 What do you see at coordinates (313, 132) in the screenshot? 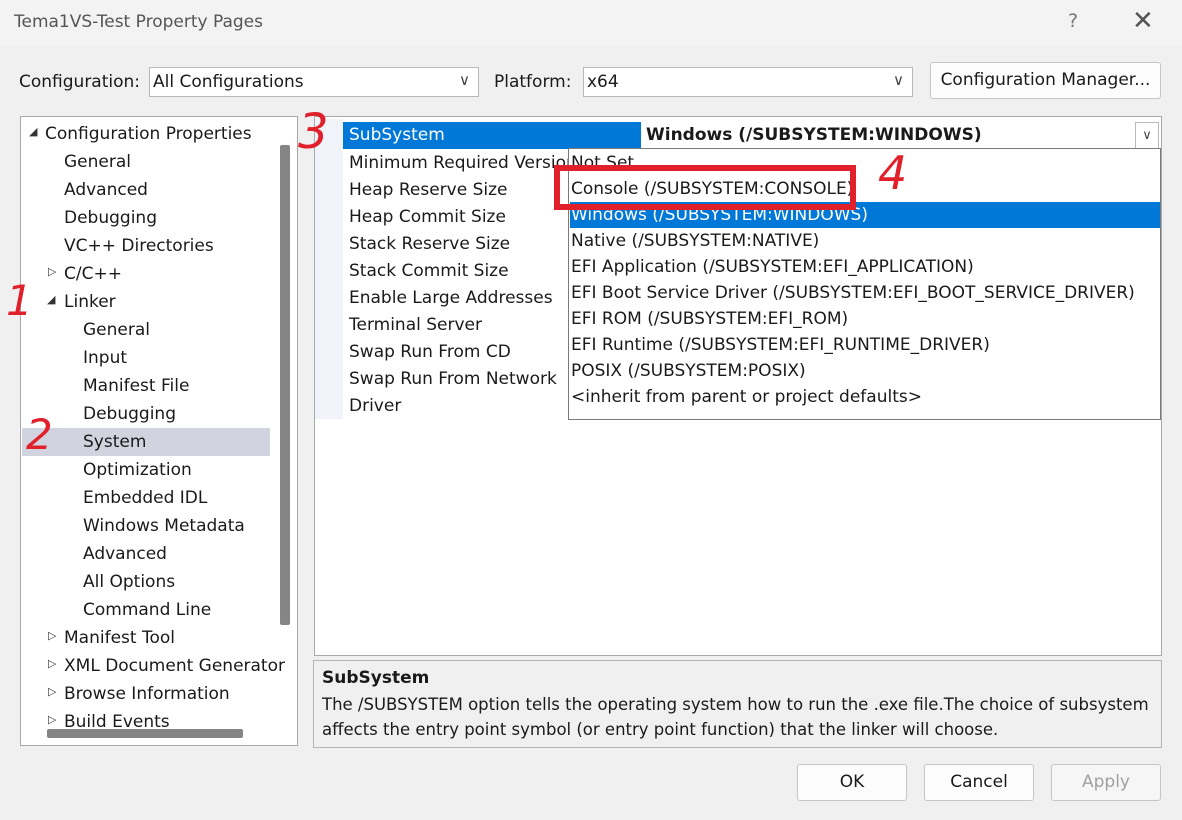
I see `annotation-number-3: 3` at bounding box center [313, 132].